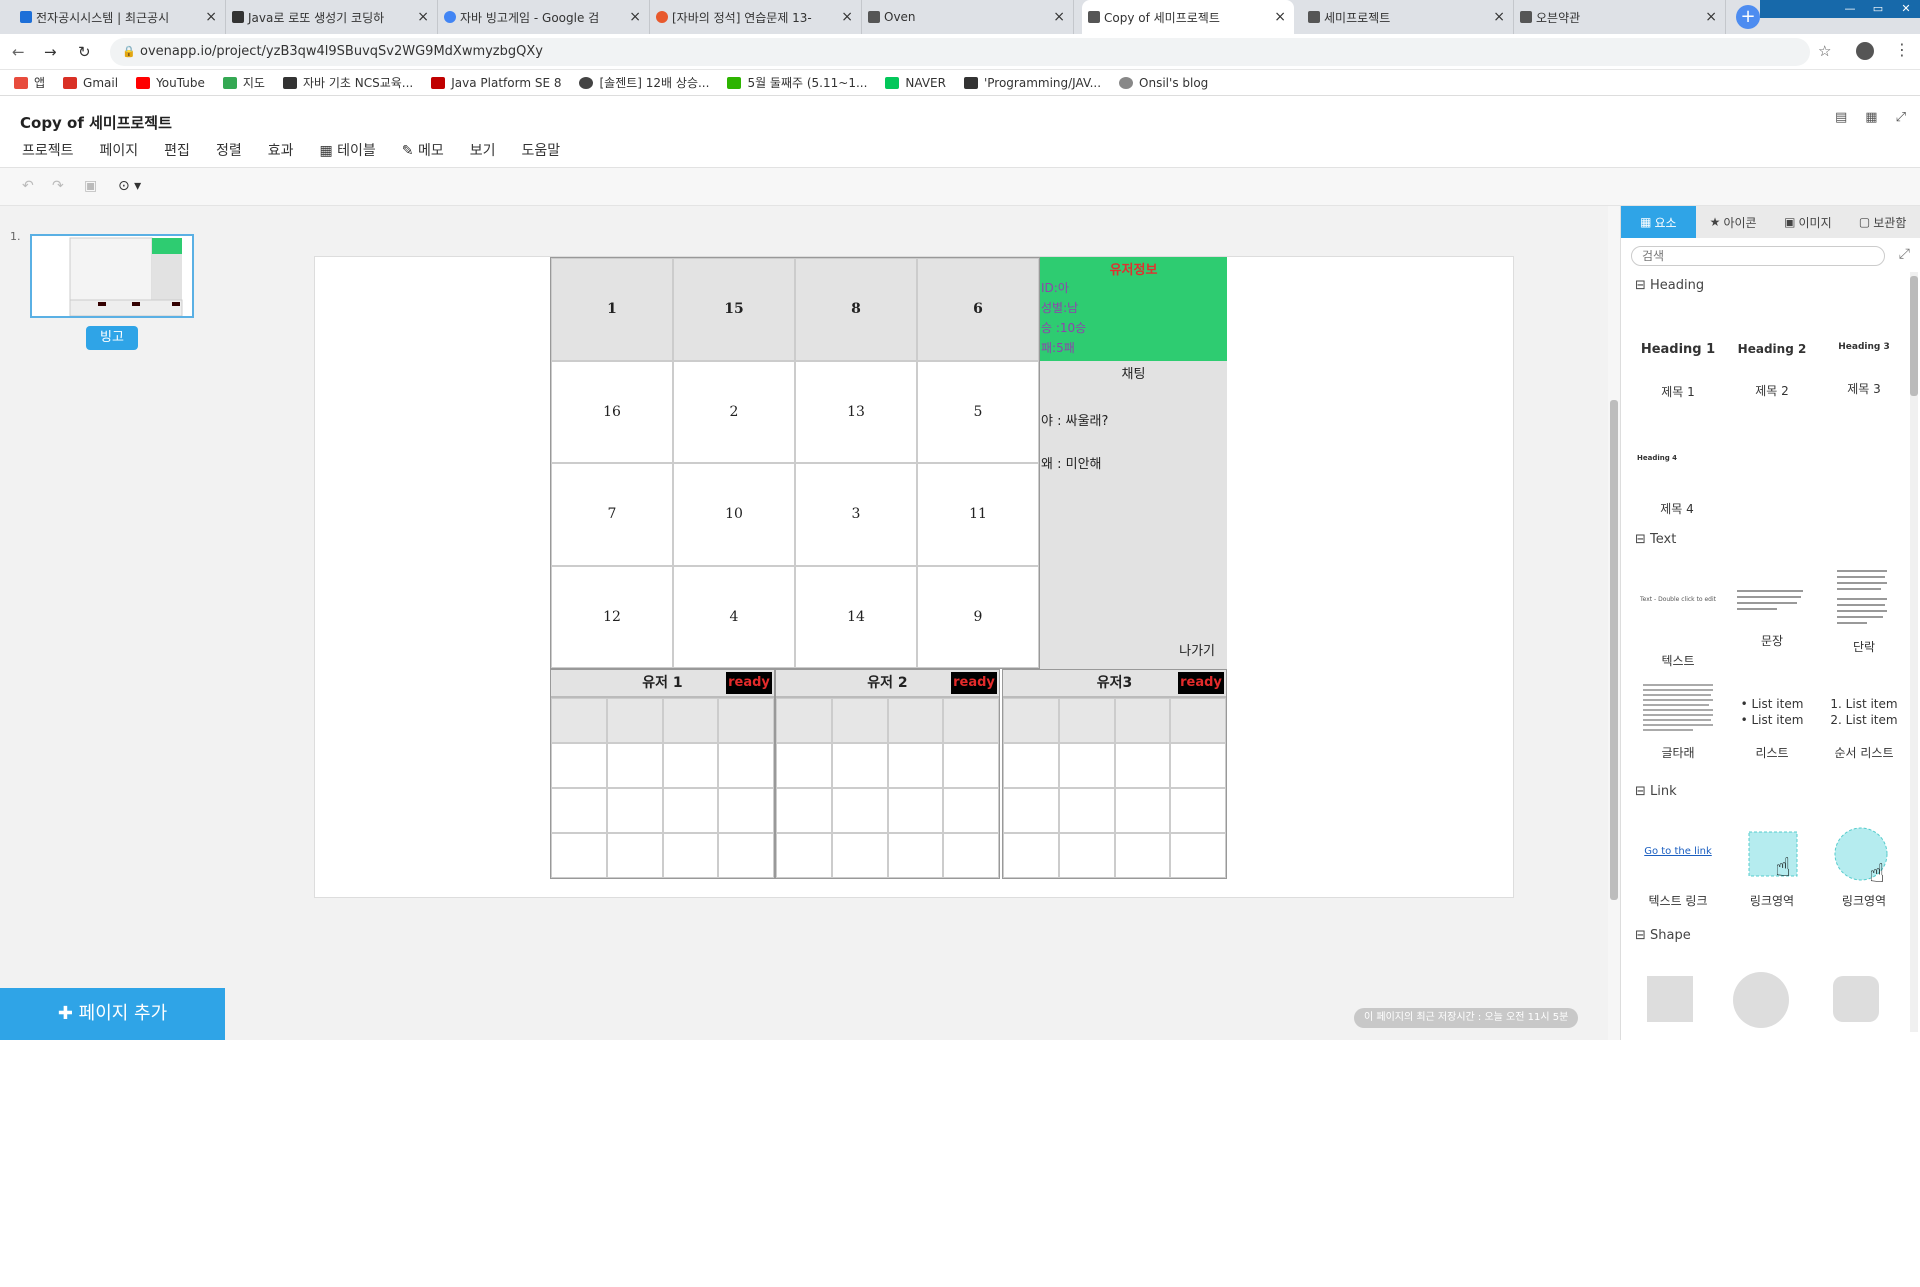  What do you see at coordinates (1772, 728) in the screenshot?
I see `list-item-element: • List item • List item 리스트` at bounding box center [1772, 728].